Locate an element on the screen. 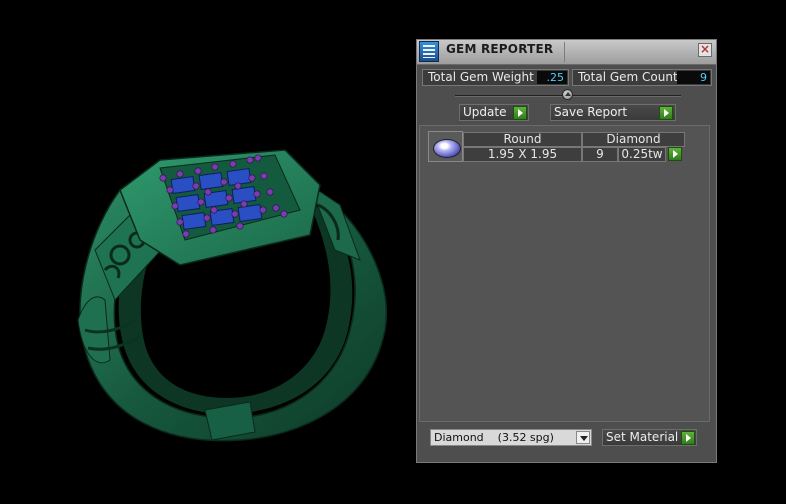 The width and height of the screenshot is (786, 504). set-material-go-icon is located at coordinates (688, 438).